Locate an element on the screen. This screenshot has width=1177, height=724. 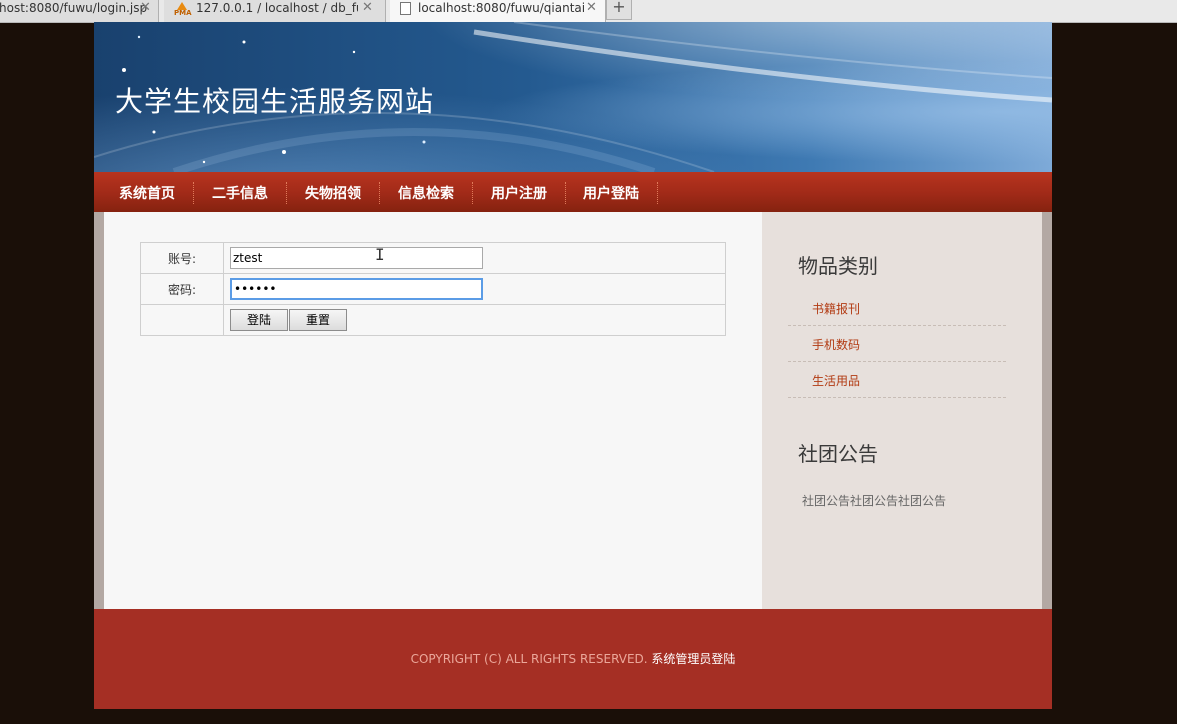
password-input is located at coordinates (356, 289).